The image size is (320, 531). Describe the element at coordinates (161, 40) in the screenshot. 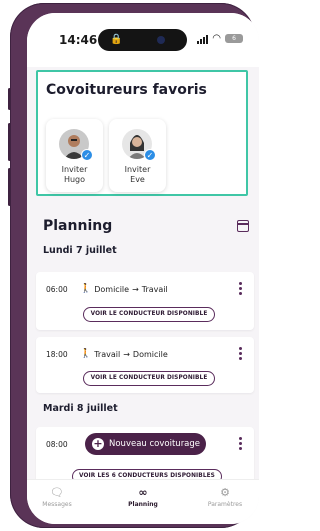

I see `camera-icon` at that location.